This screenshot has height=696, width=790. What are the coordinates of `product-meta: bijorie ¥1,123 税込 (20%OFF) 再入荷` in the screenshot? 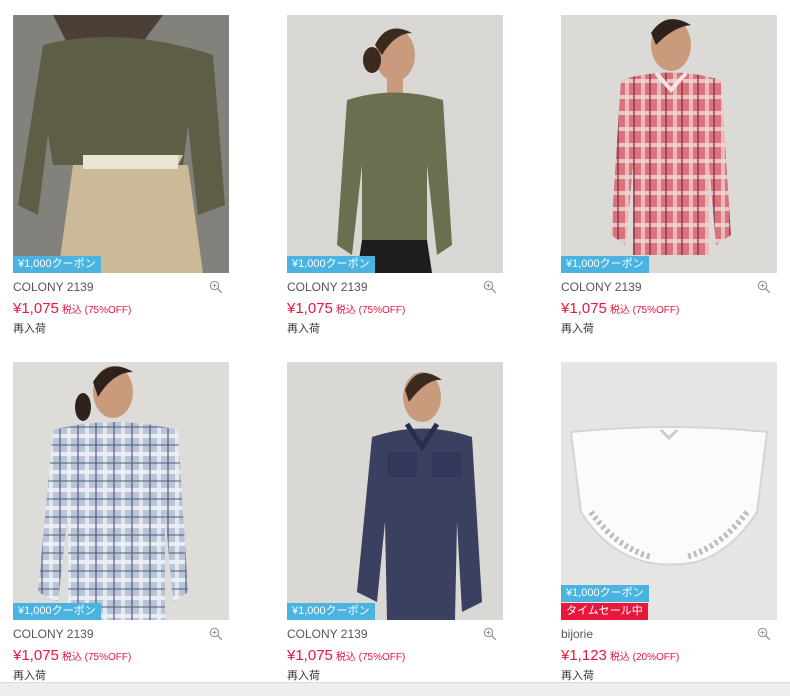 It's located at (669, 655).